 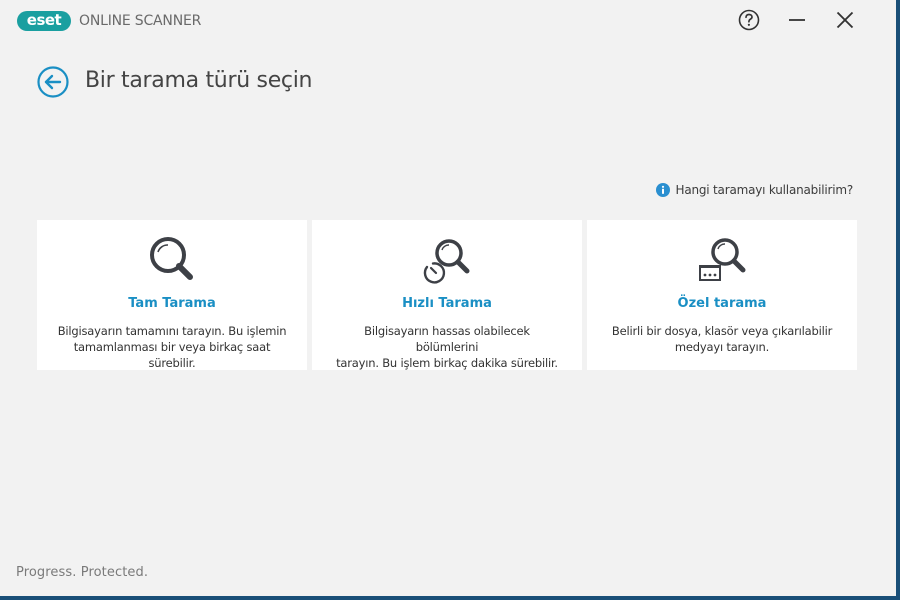 What do you see at coordinates (722, 303) in the screenshot?
I see `custom-scan-title: Özel tarama` at bounding box center [722, 303].